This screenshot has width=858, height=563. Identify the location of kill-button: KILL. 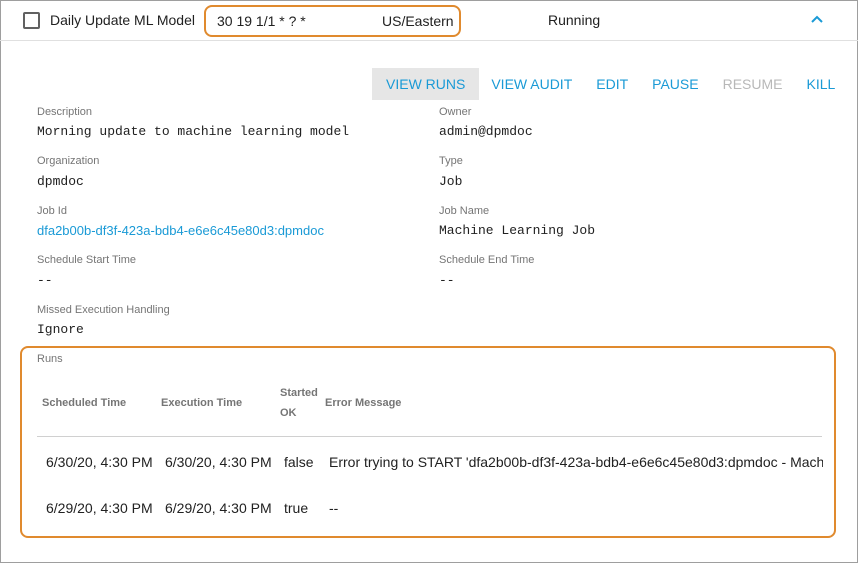
(820, 84).